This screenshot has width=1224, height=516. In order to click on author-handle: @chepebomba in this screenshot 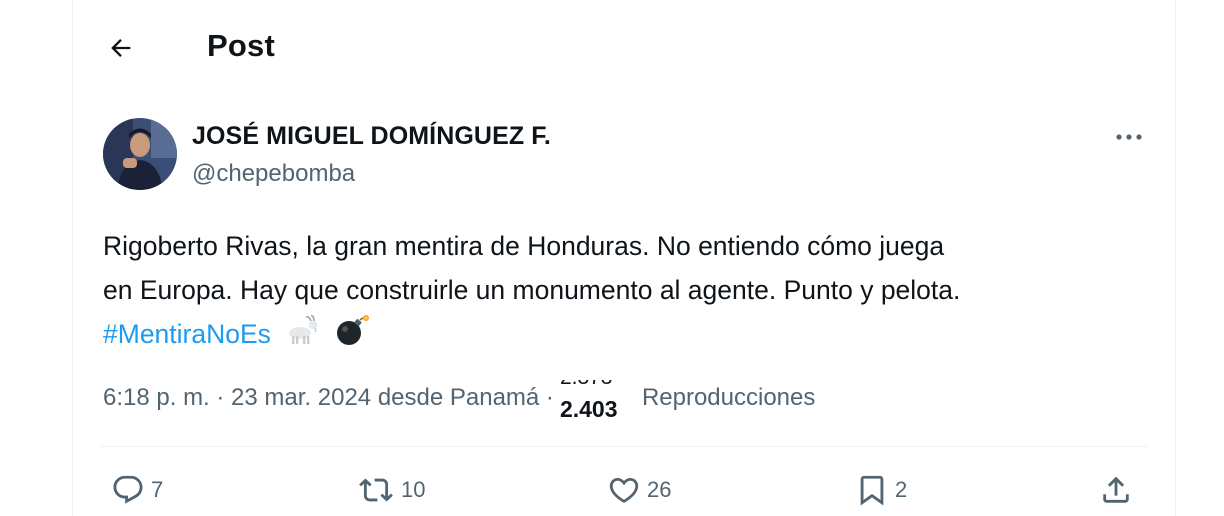, I will do `click(273, 174)`.